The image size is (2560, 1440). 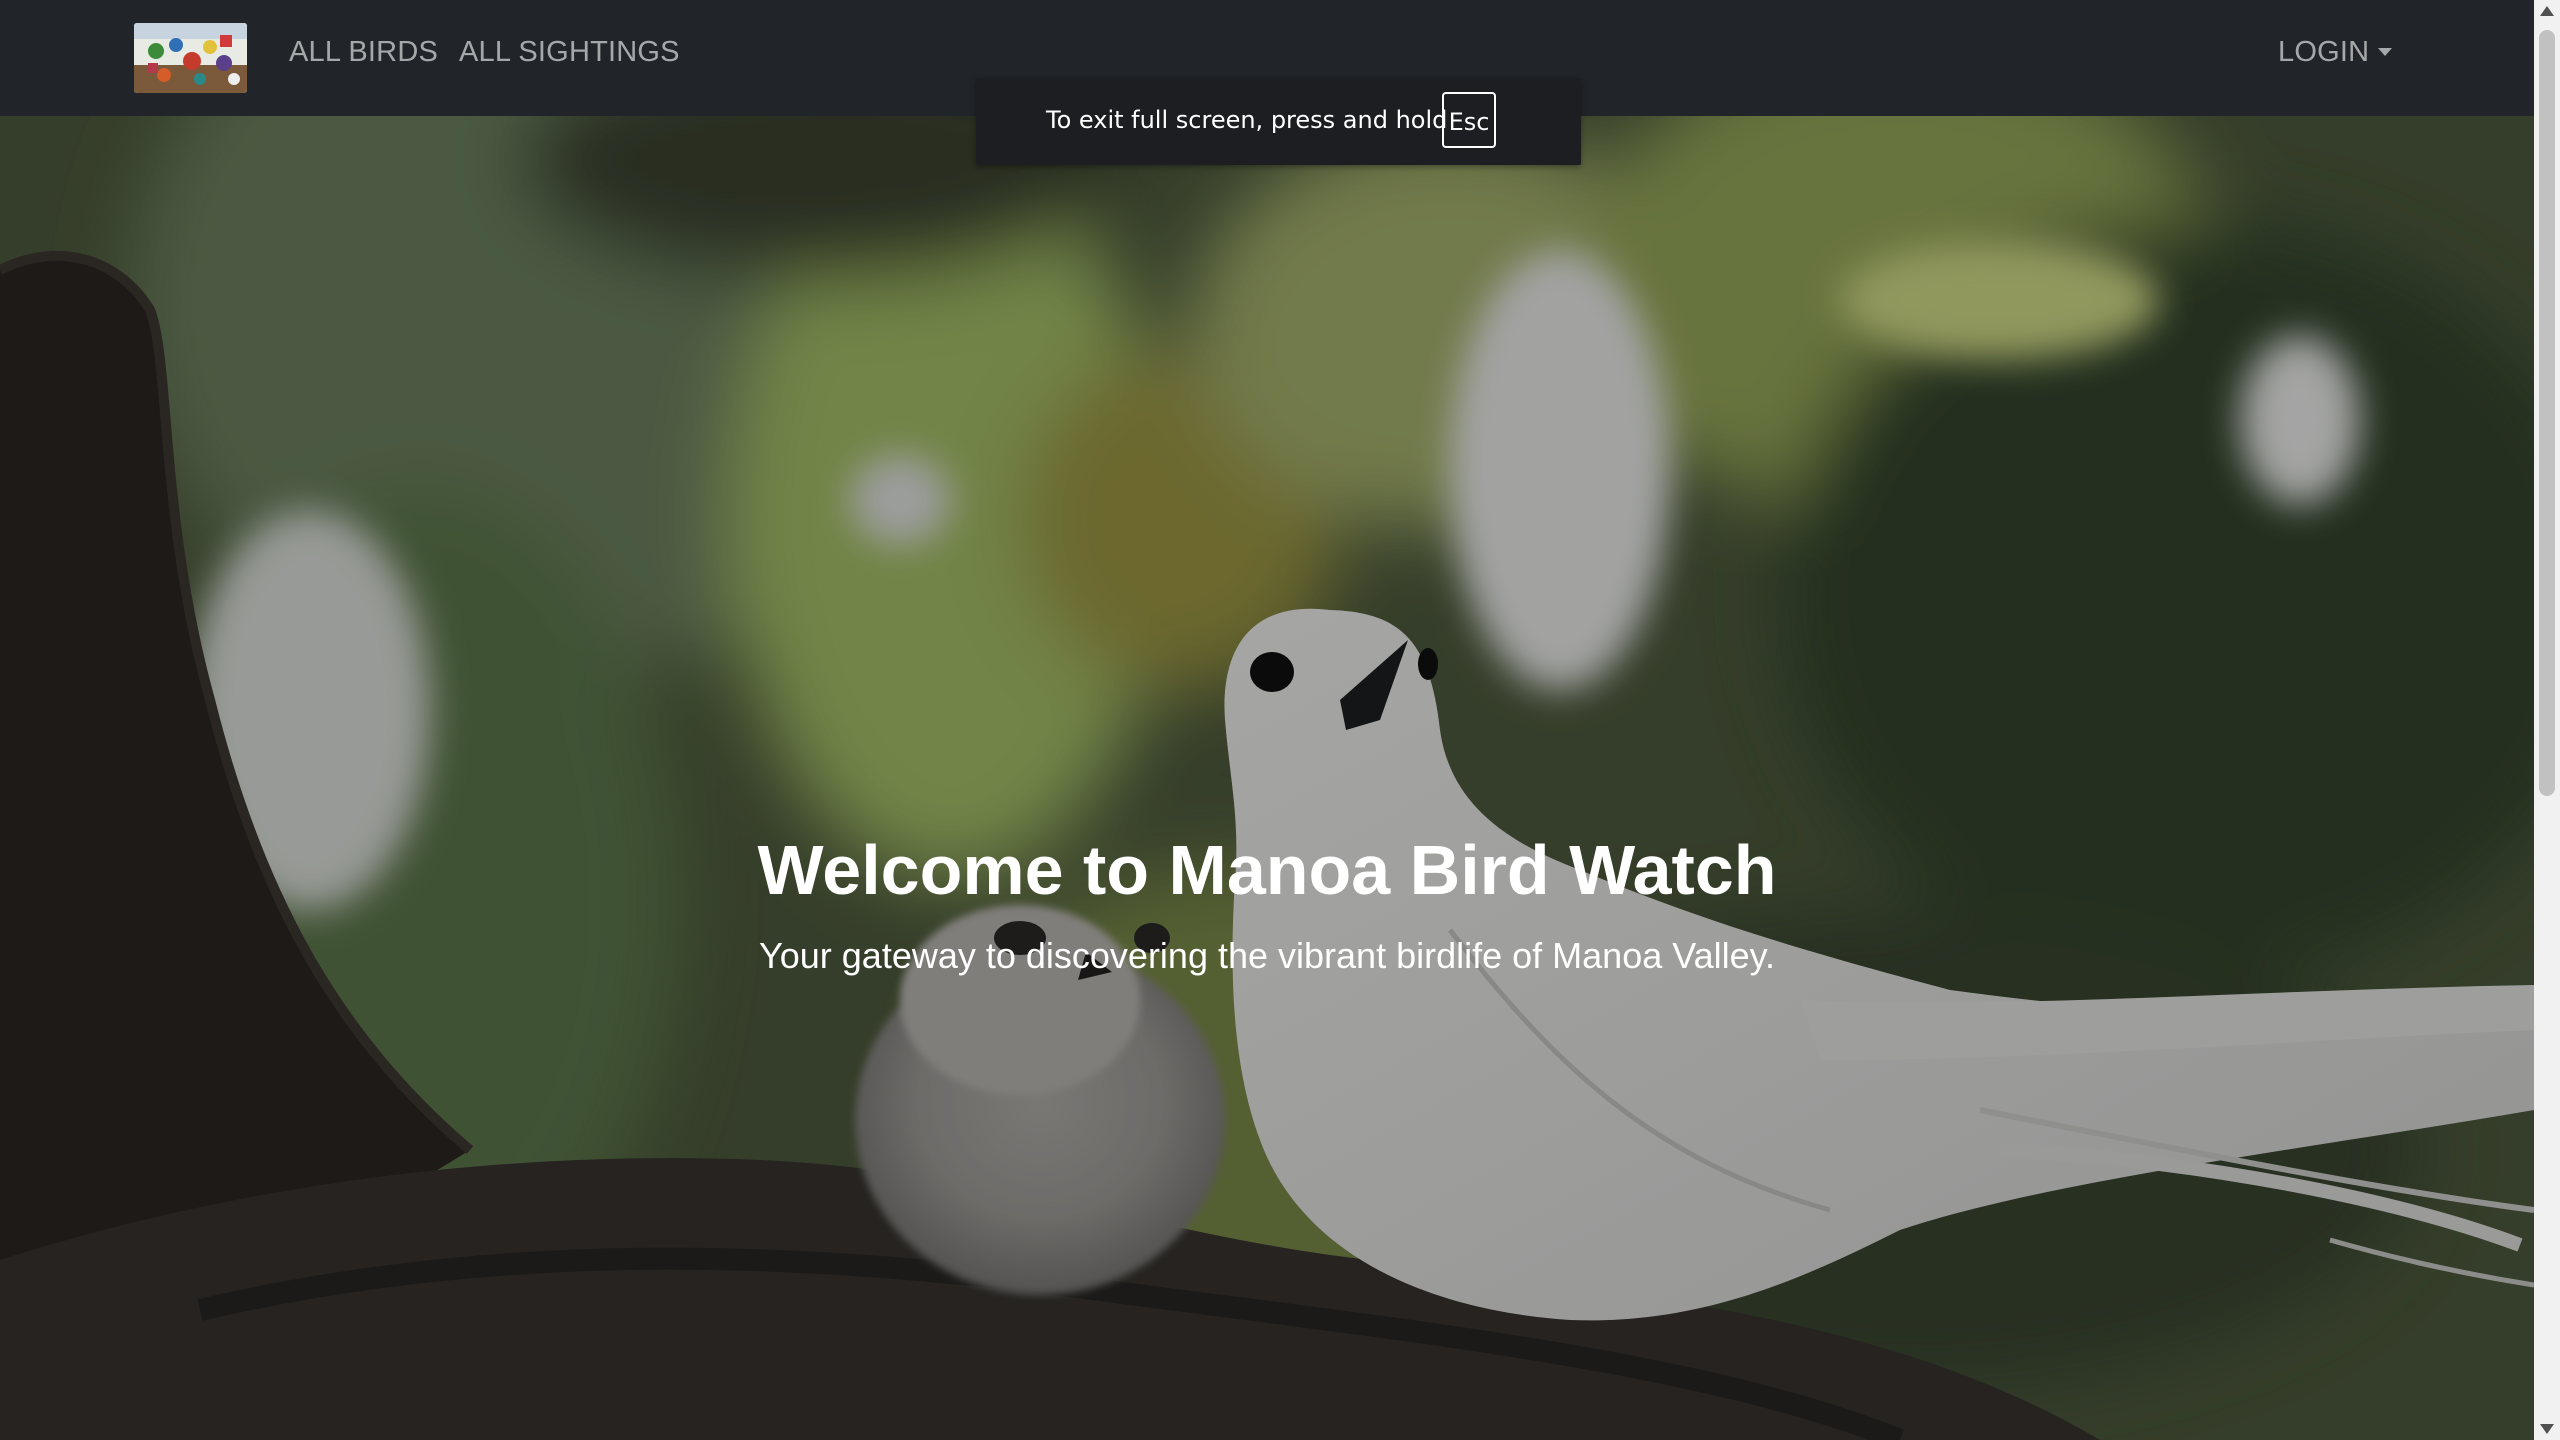 What do you see at coordinates (2547, 1429) in the screenshot?
I see `scroll-down-icon` at bounding box center [2547, 1429].